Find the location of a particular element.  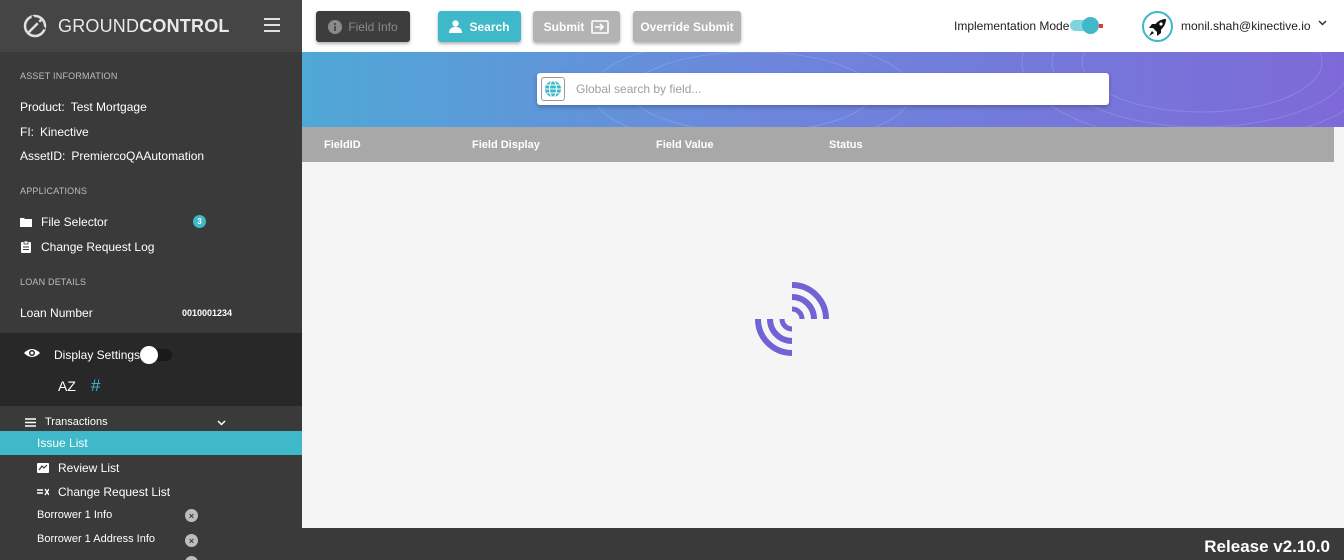

avatar is located at coordinates (1157, 26).